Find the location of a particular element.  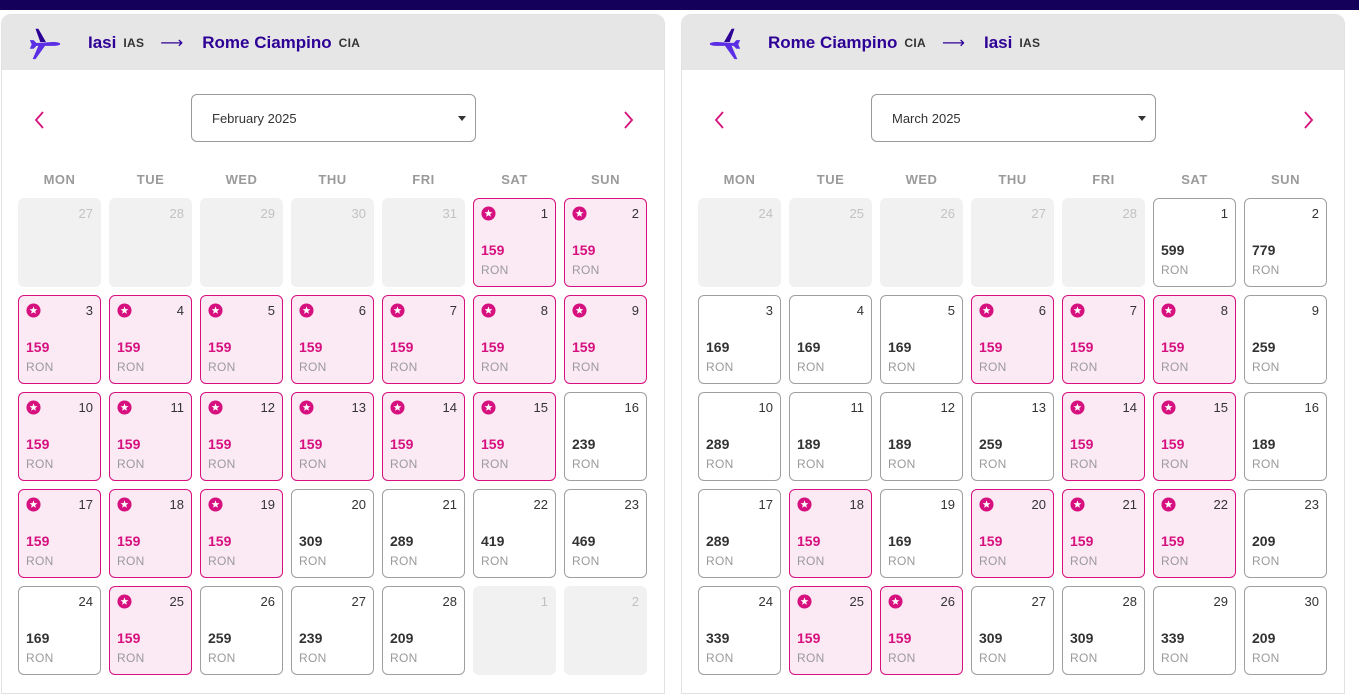

calendar-day-promo: 19 159 RON is located at coordinates (241, 533).